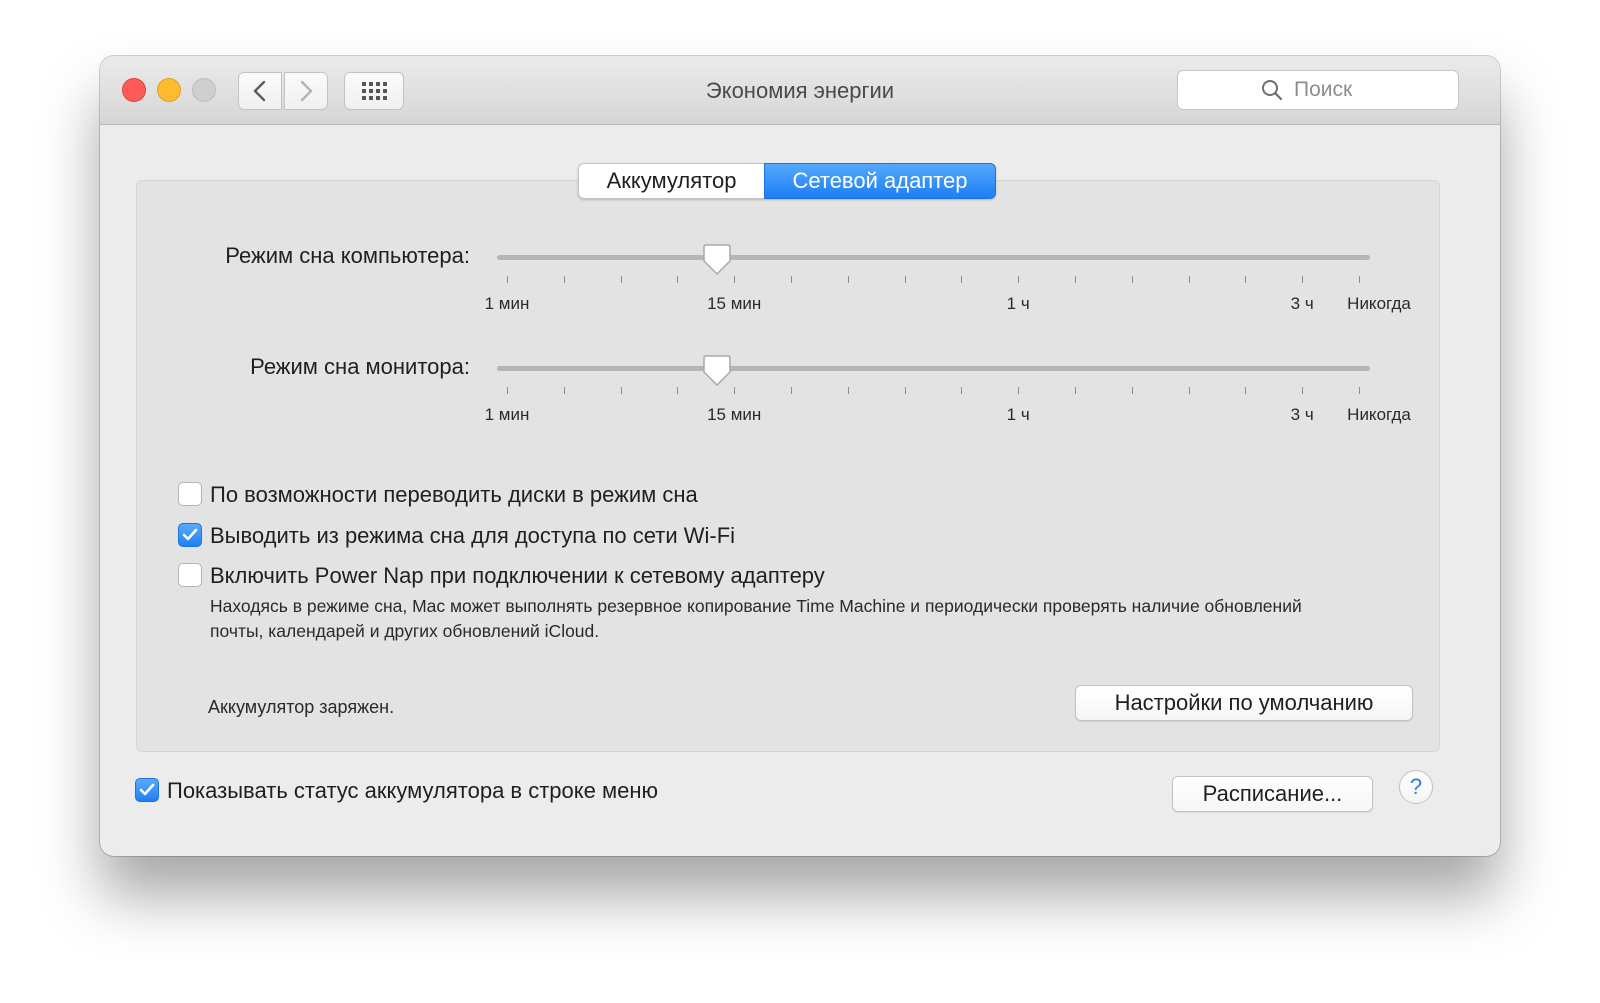  I want to click on title-bar: Экономия энергии, so click(800, 90).